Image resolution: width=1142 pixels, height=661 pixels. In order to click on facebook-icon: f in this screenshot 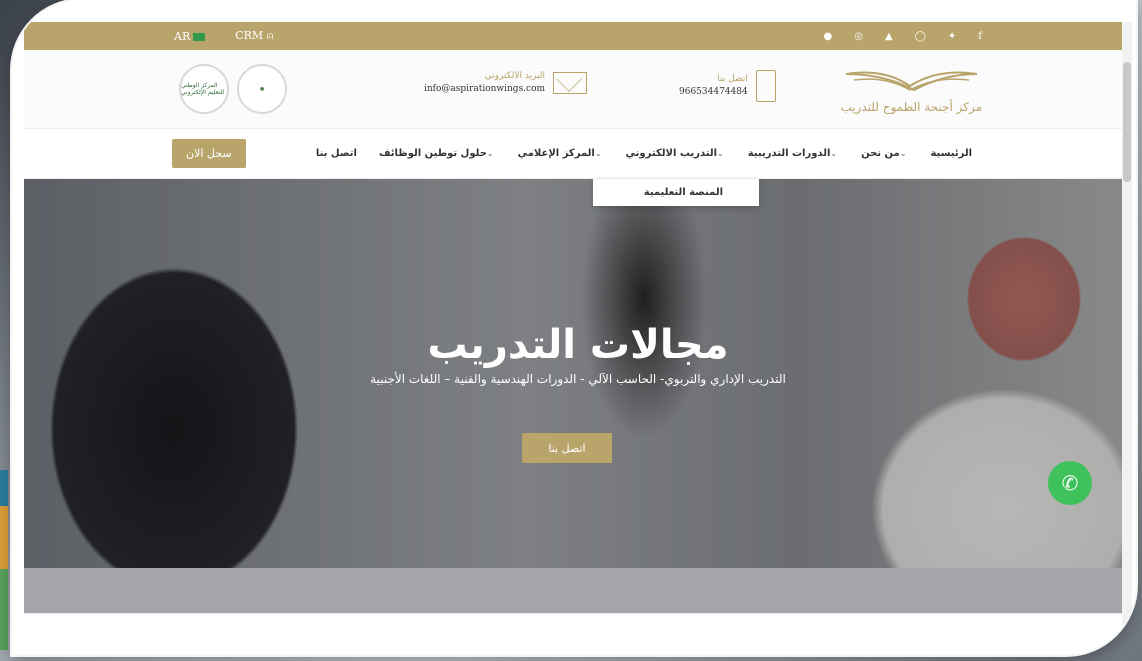, I will do `click(980, 36)`.